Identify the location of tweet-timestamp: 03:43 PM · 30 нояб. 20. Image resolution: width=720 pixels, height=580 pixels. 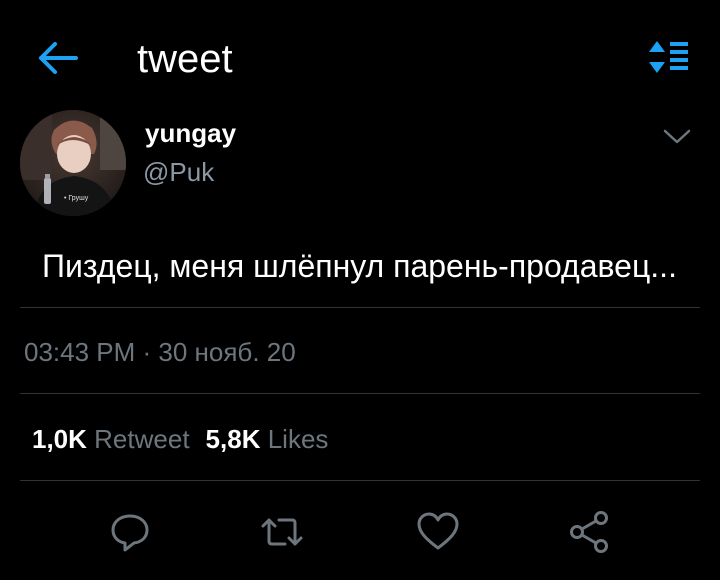
(160, 352).